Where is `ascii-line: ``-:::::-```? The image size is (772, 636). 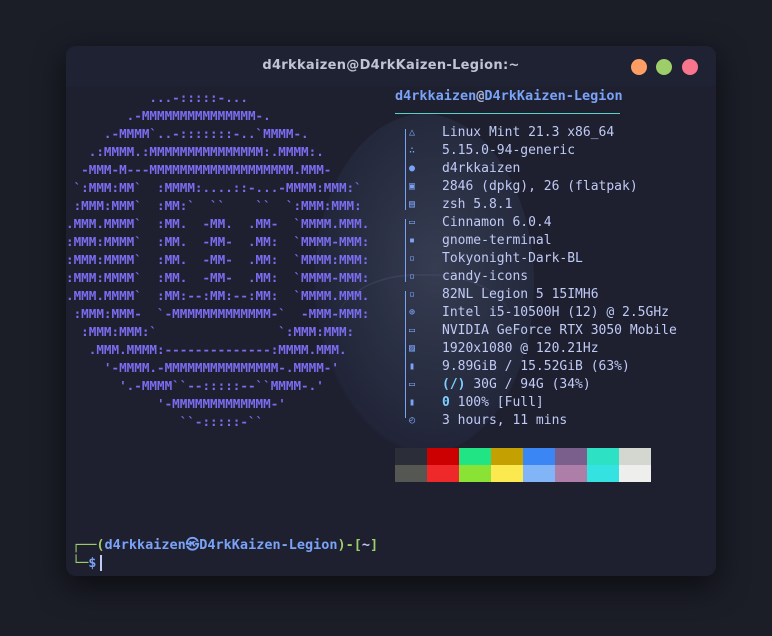
ascii-line: ``-:::::-`` is located at coordinates (165, 421).